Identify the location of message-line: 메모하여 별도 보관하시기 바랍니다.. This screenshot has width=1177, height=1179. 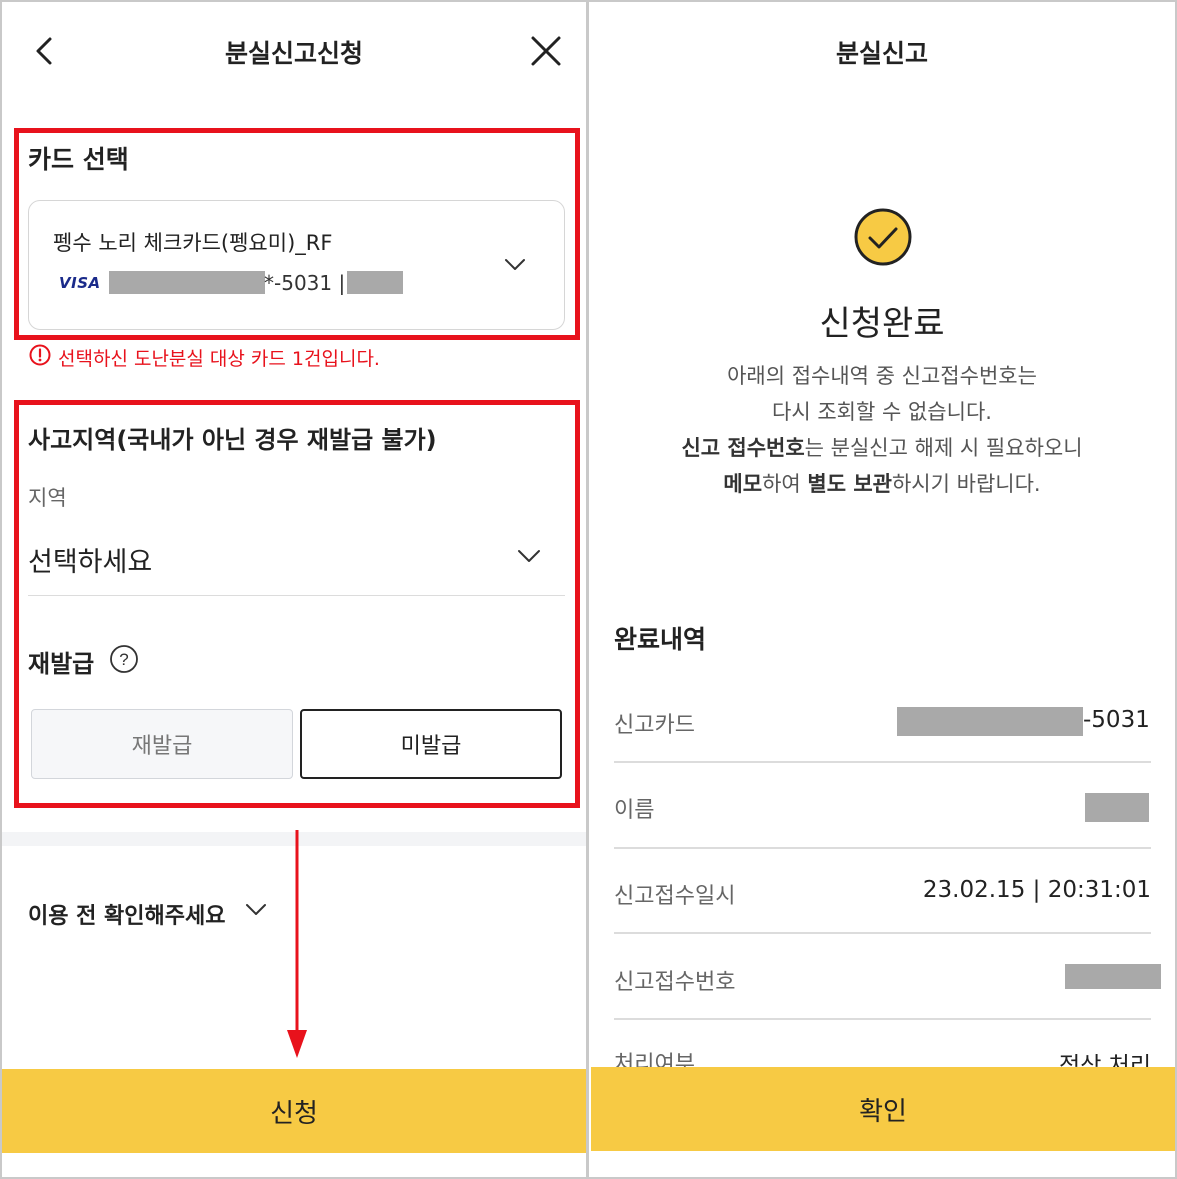
(882, 484).